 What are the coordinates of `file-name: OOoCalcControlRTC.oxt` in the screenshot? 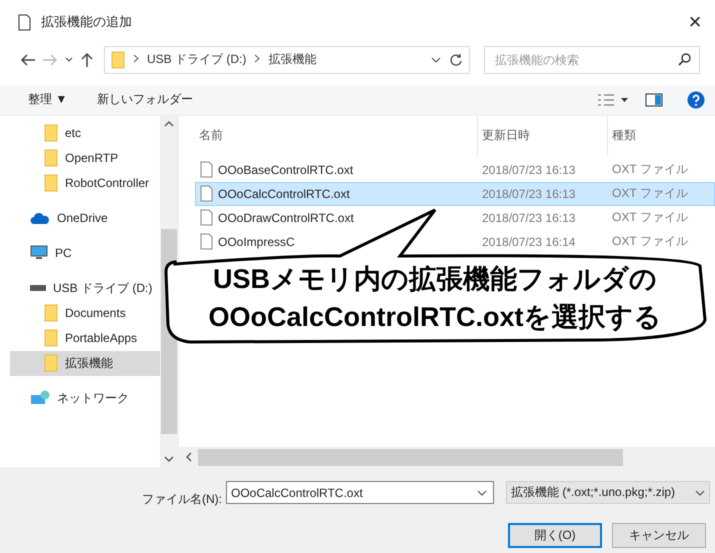 It's located at (284, 193).